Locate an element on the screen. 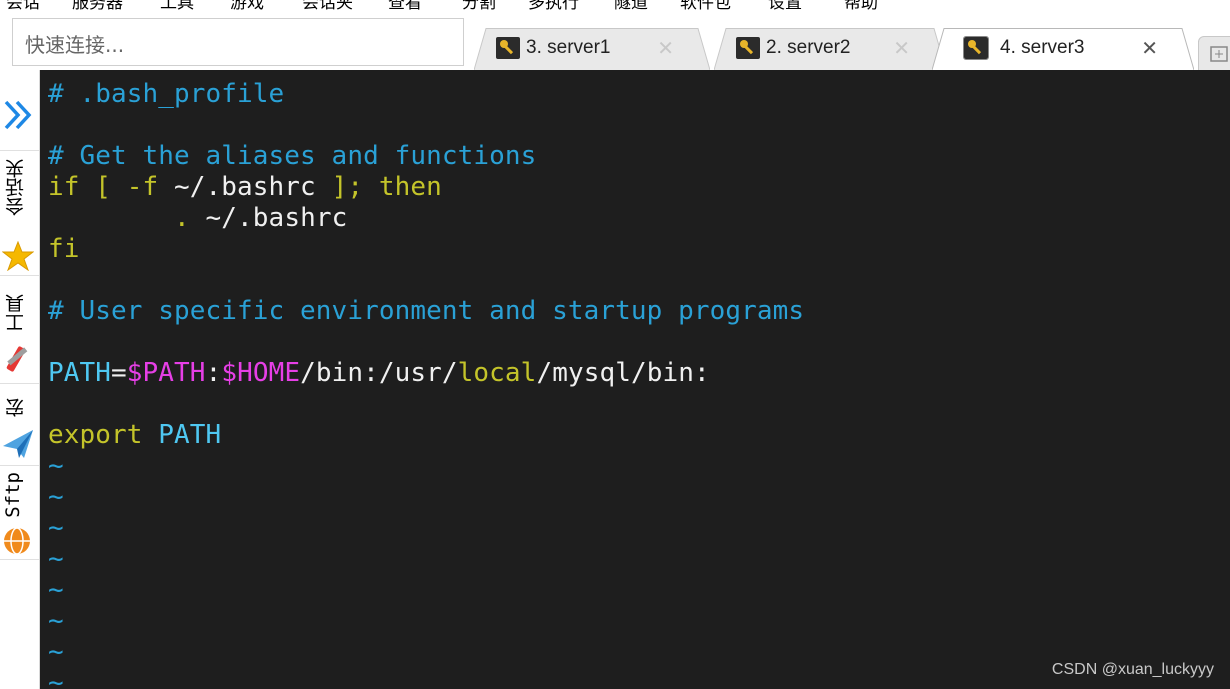  terminal-line: if [ -f ~/.bashrc ]; then is located at coordinates (245, 187).